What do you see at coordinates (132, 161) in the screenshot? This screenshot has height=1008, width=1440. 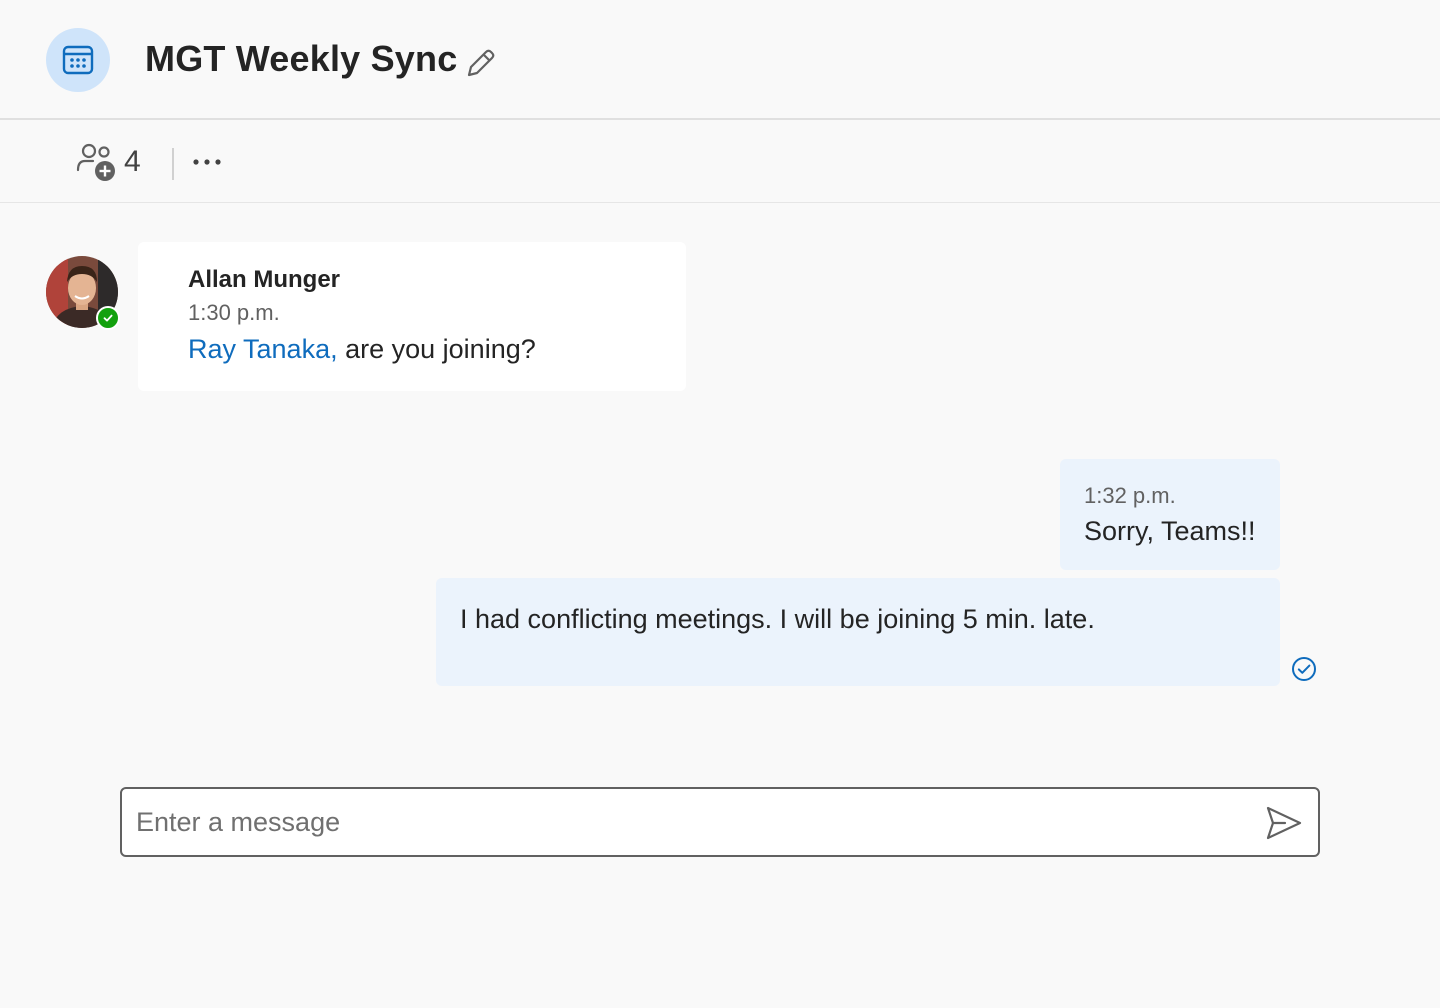 I see `participants-count: 4` at bounding box center [132, 161].